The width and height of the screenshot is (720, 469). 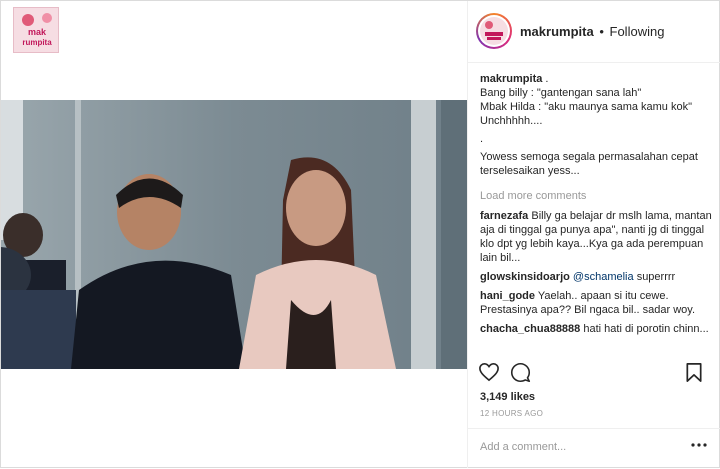 What do you see at coordinates (511, 79) in the screenshot?
I see `caption-username-link: makrumpita` at bounding box center [511, 79].